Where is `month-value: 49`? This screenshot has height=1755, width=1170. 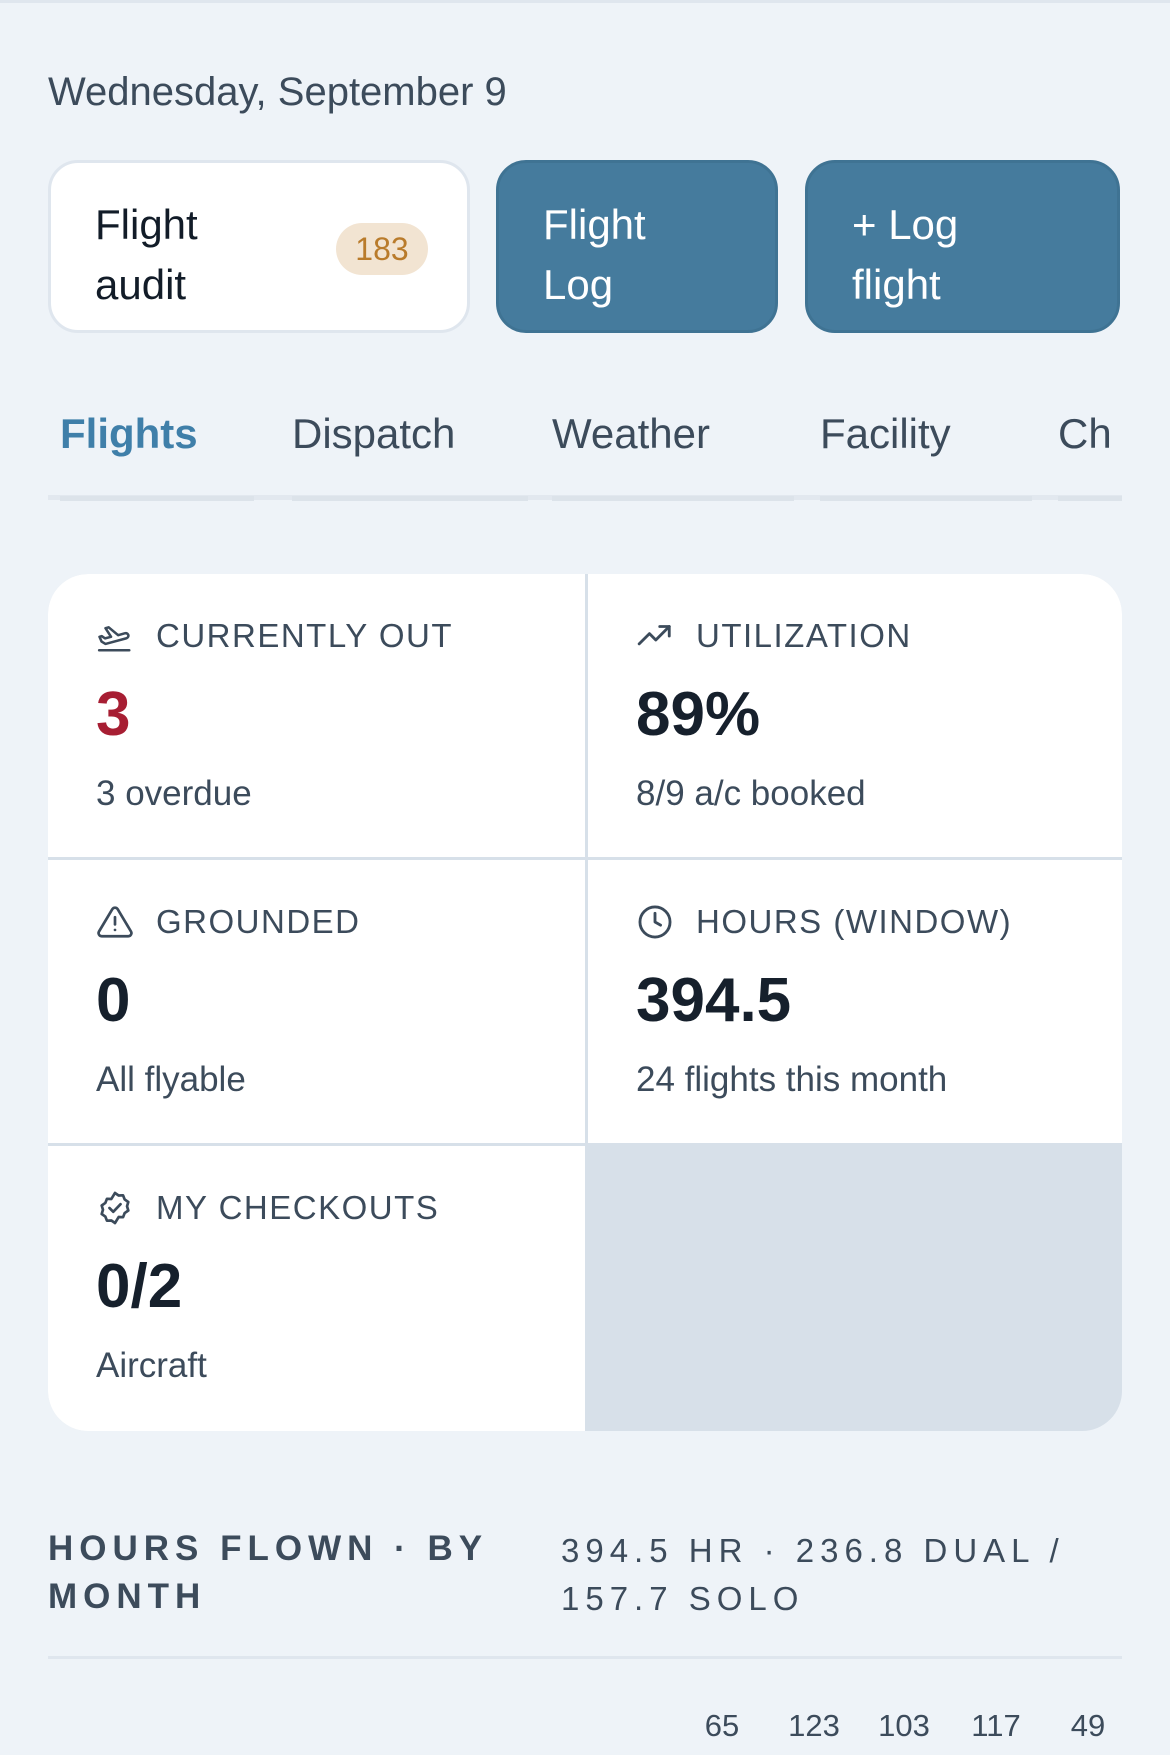
month-value: 49 is located at coordinates (1088, 1725).